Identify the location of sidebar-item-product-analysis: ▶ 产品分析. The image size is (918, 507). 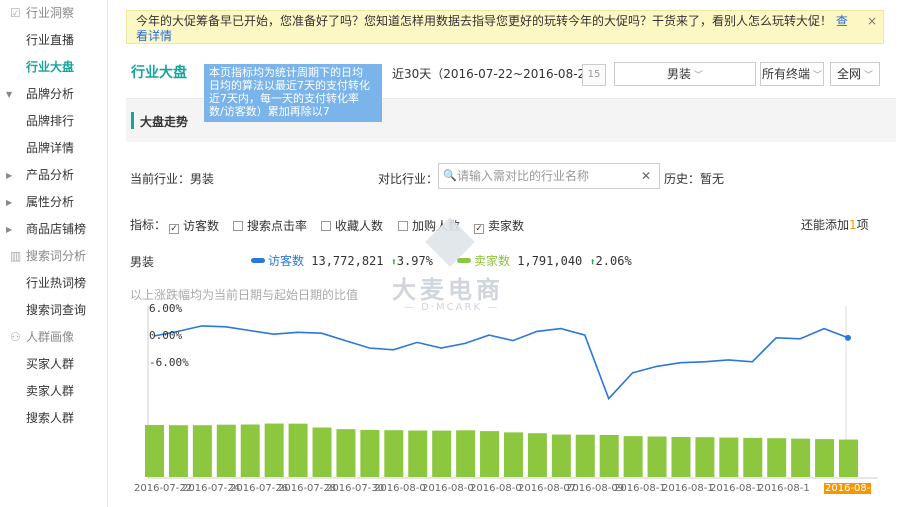
(53, 175).